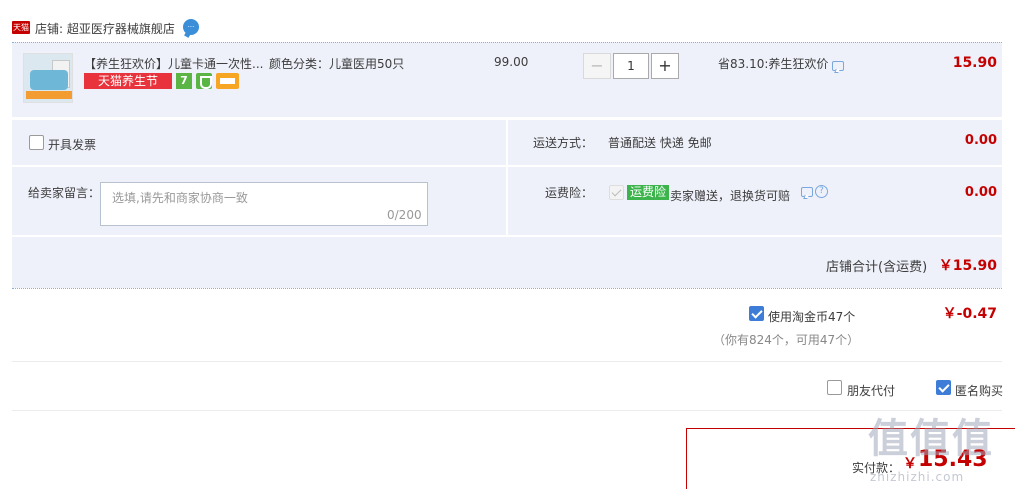 This screenshot has width=1015, height=489. I want to click on coins-discount: ￥-0.47, so click(969, 314).